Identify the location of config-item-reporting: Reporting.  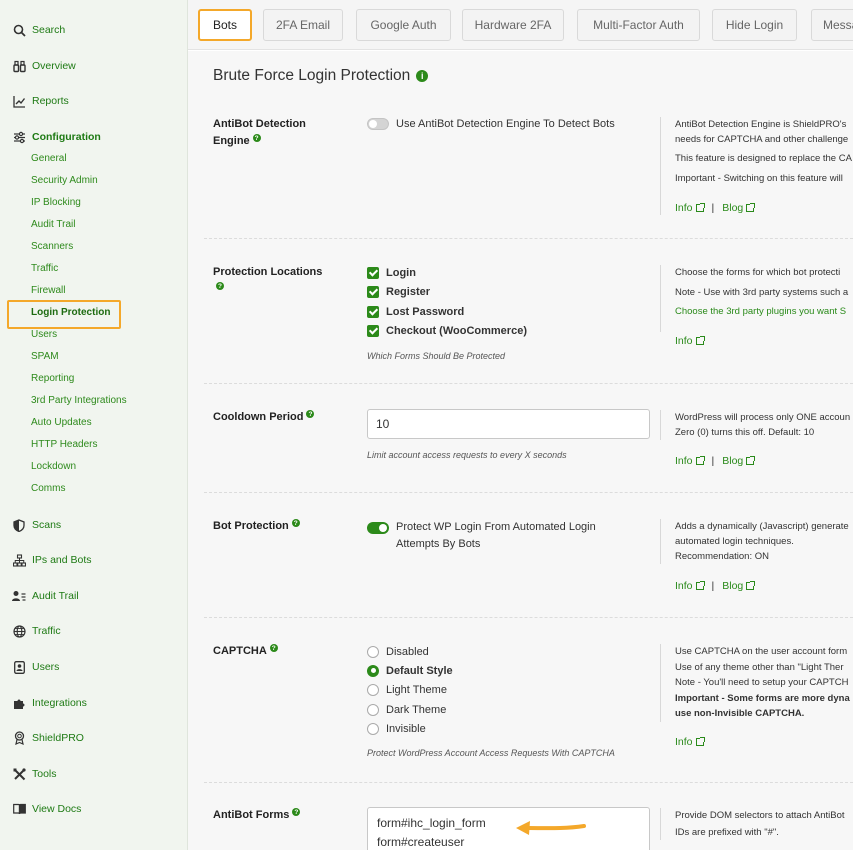
(52, 379).